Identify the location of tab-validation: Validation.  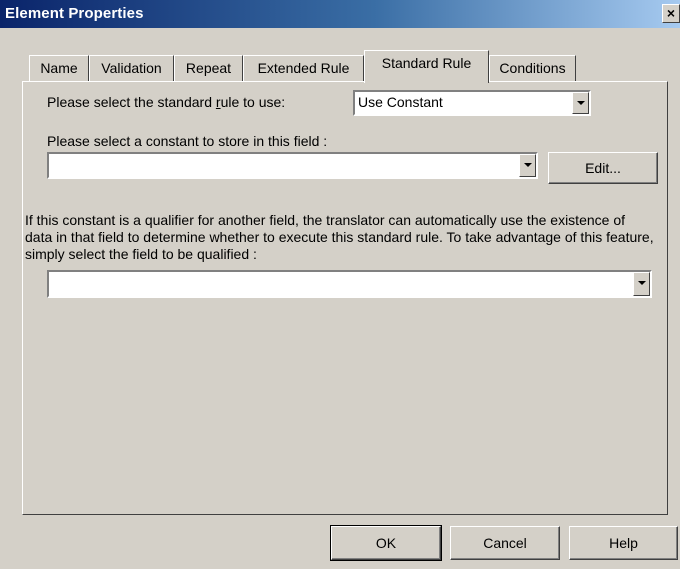
(131, 68).